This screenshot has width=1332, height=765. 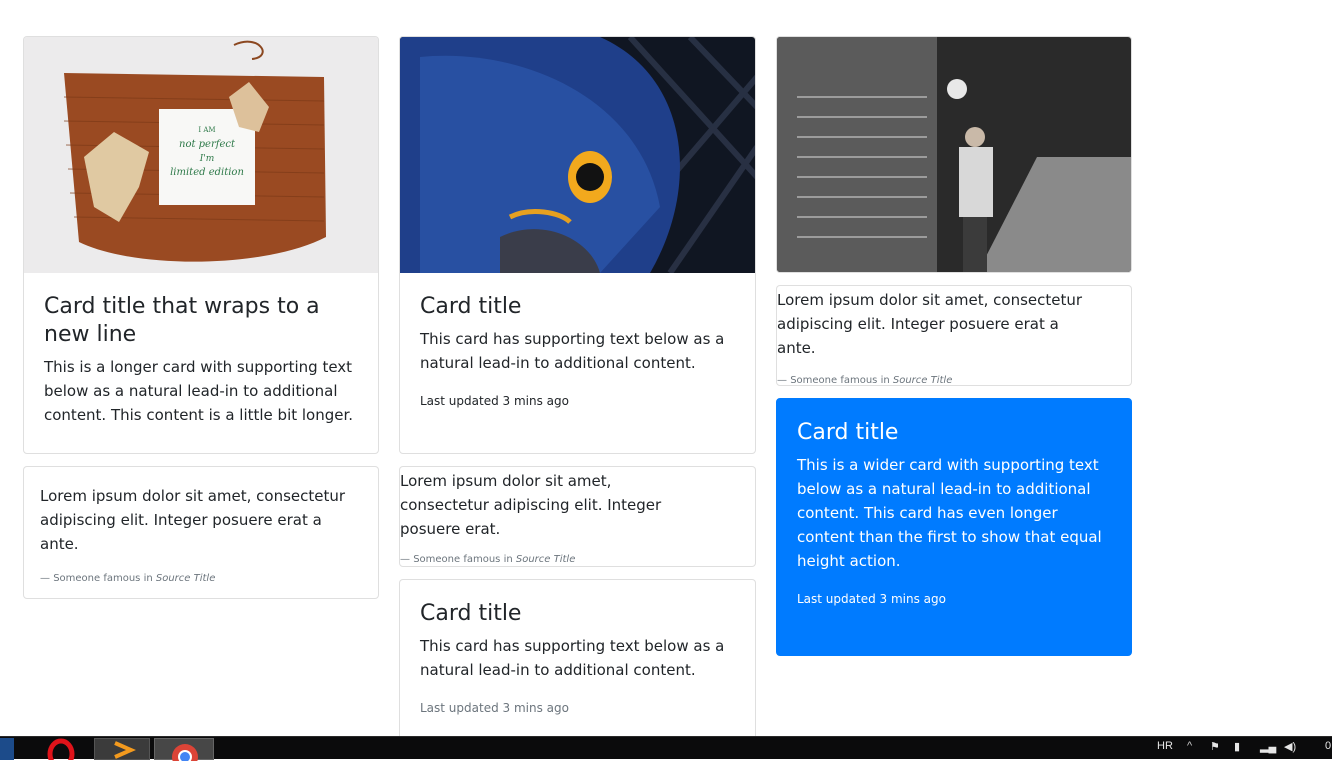 I want to click on card-street-image, so click(x=954, y=154).